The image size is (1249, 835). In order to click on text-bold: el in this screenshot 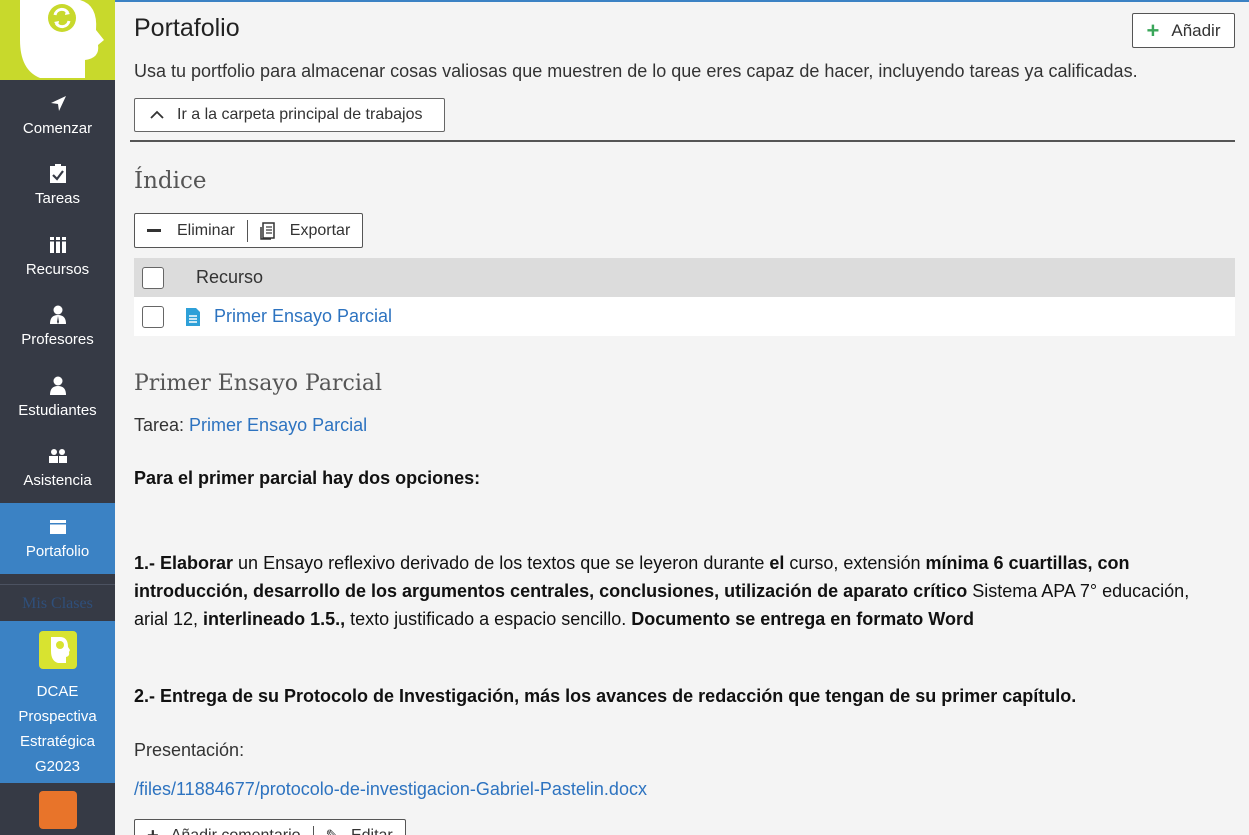, I will do `click(777, 563)`.